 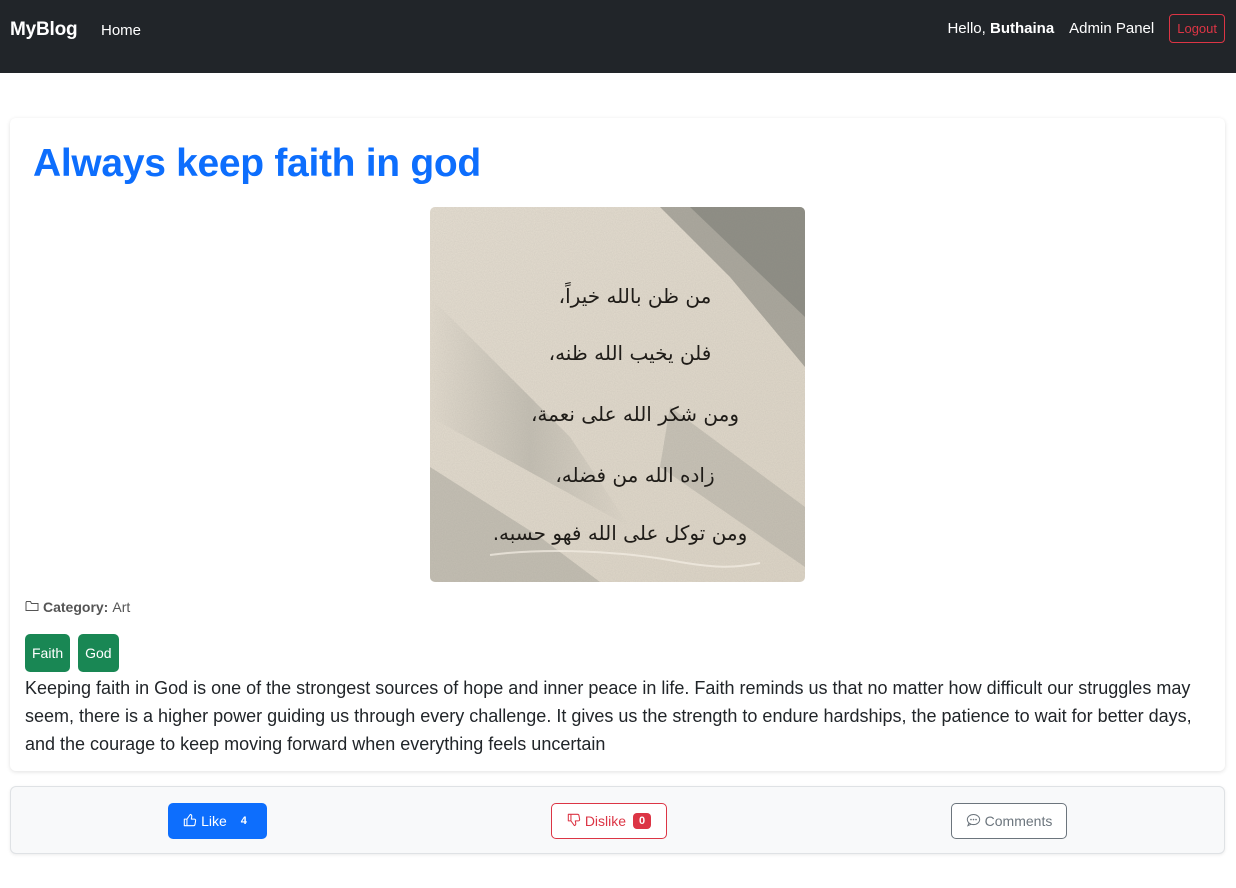 What do you see at coordinates (44, 30) in the screenshot?
I see `brand-logo: MyBlog` at bounding box center [44, 30].